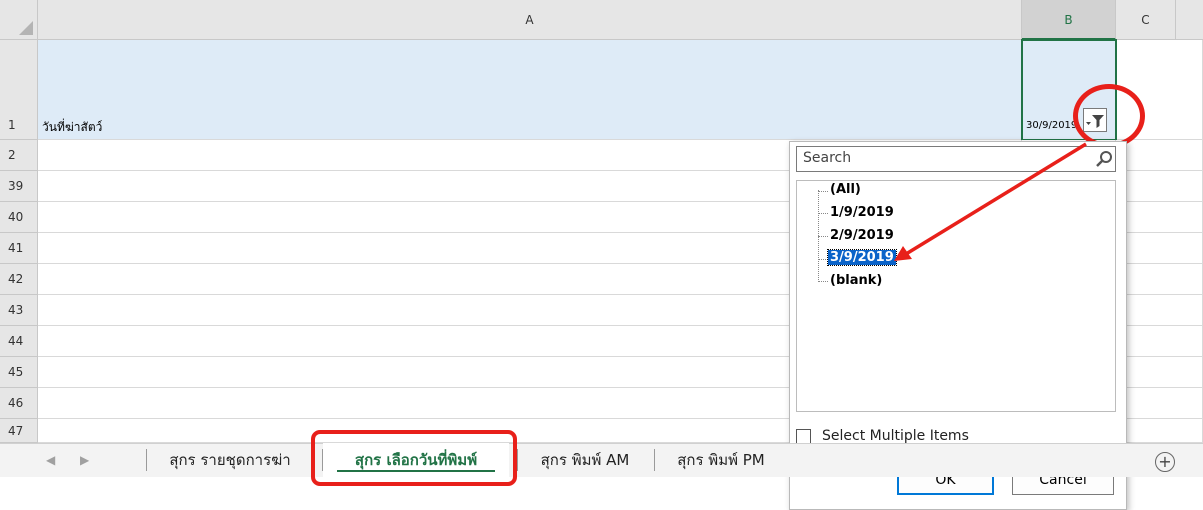 This screenshot has width=1203, height=510. I want to click on select-multiple-checkbox, so click(803, 436).